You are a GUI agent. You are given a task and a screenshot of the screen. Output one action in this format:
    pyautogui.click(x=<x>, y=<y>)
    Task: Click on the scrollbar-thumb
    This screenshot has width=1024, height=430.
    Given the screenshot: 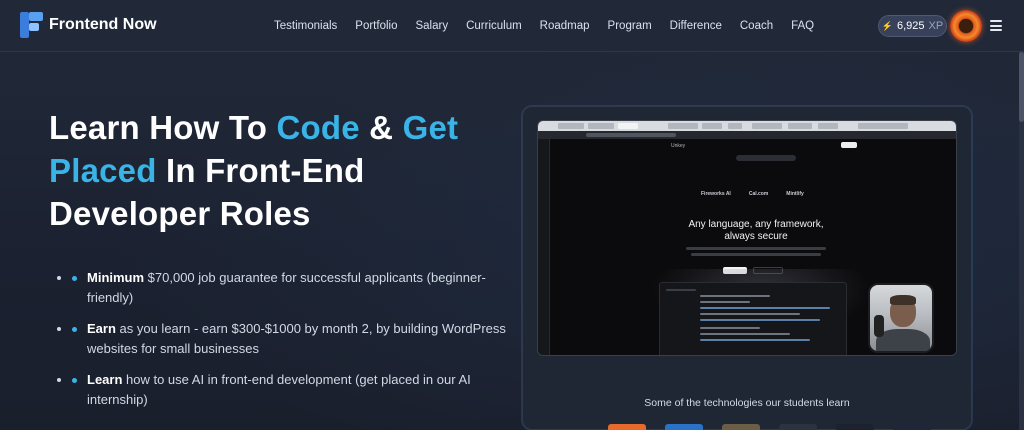 What is the action you would take?
    pyautogui.click(x=1021, y=87)
    